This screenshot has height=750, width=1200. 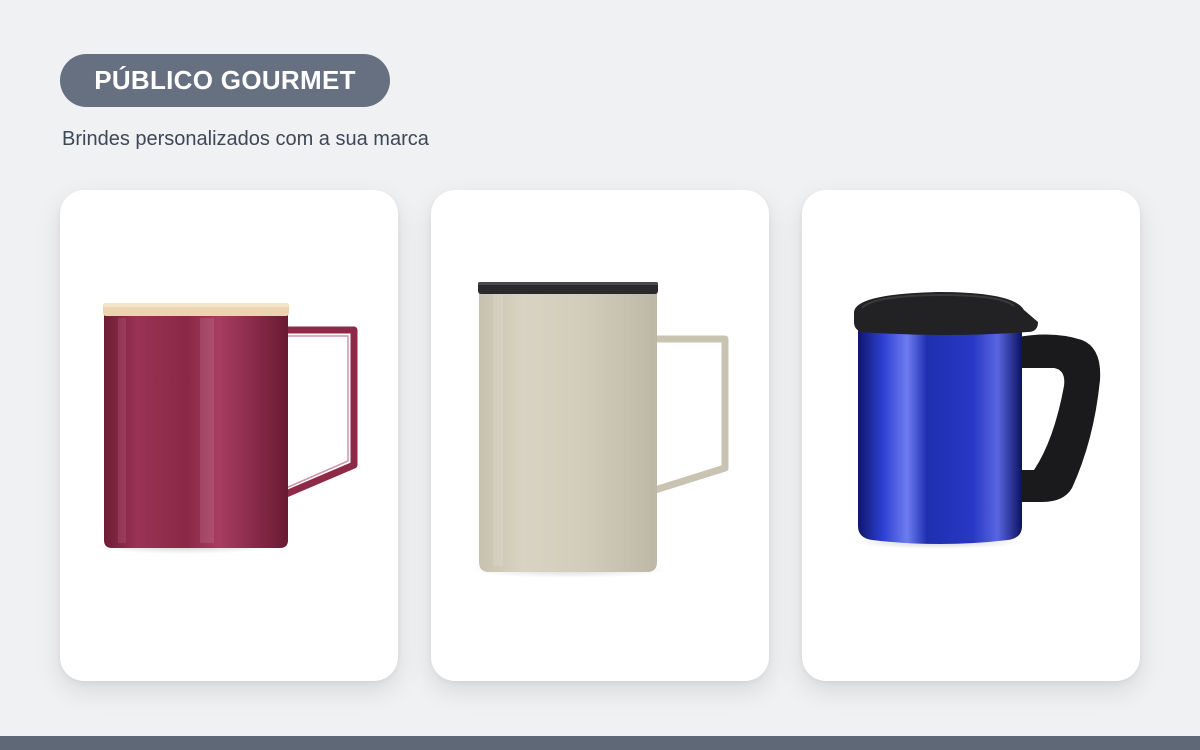 I want to click on category-badge-label: PÚBLICO GOURMET, so click(x=225, y=80).